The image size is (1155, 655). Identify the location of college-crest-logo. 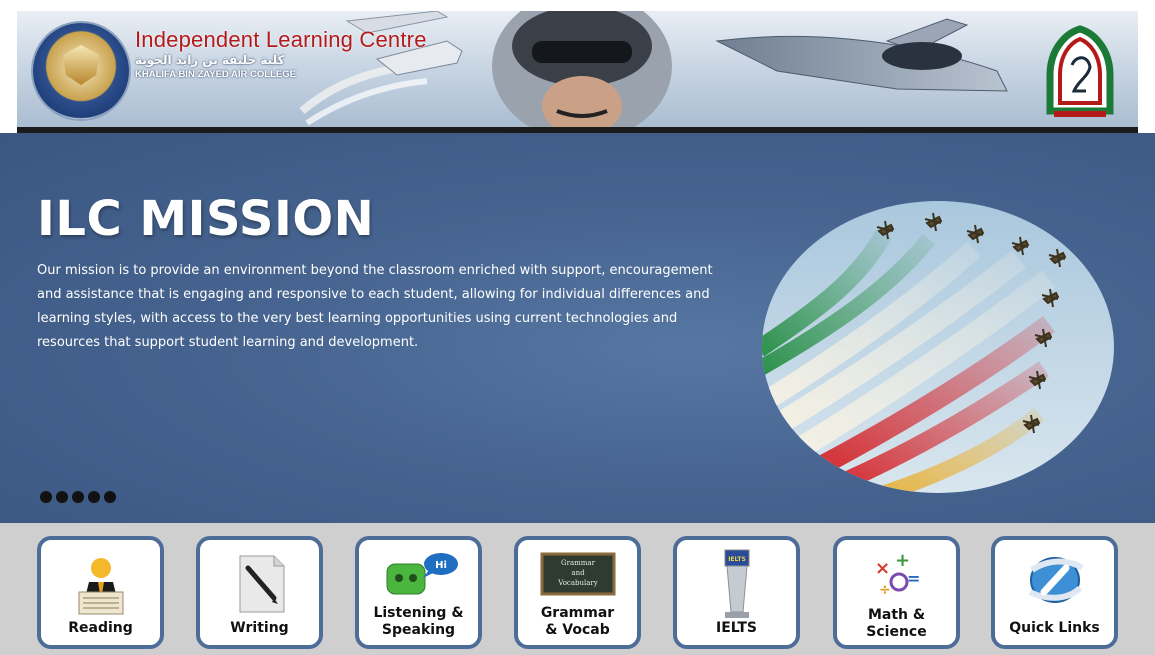
(81, 71).